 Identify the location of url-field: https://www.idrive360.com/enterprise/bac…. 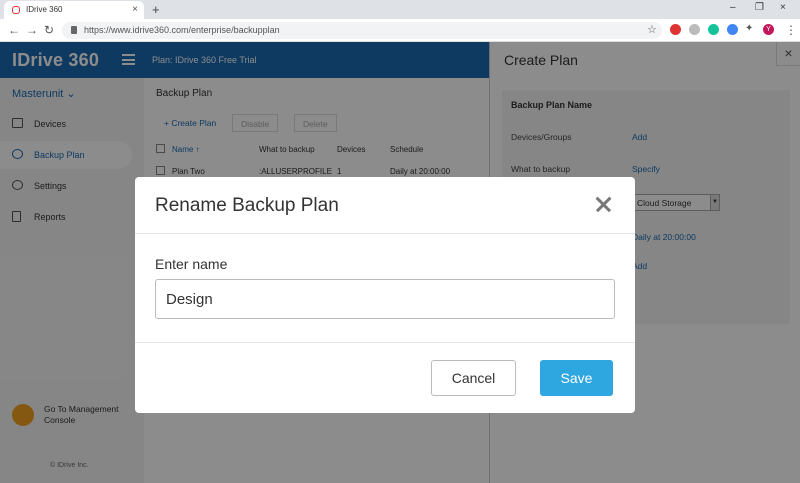
(362, 30).